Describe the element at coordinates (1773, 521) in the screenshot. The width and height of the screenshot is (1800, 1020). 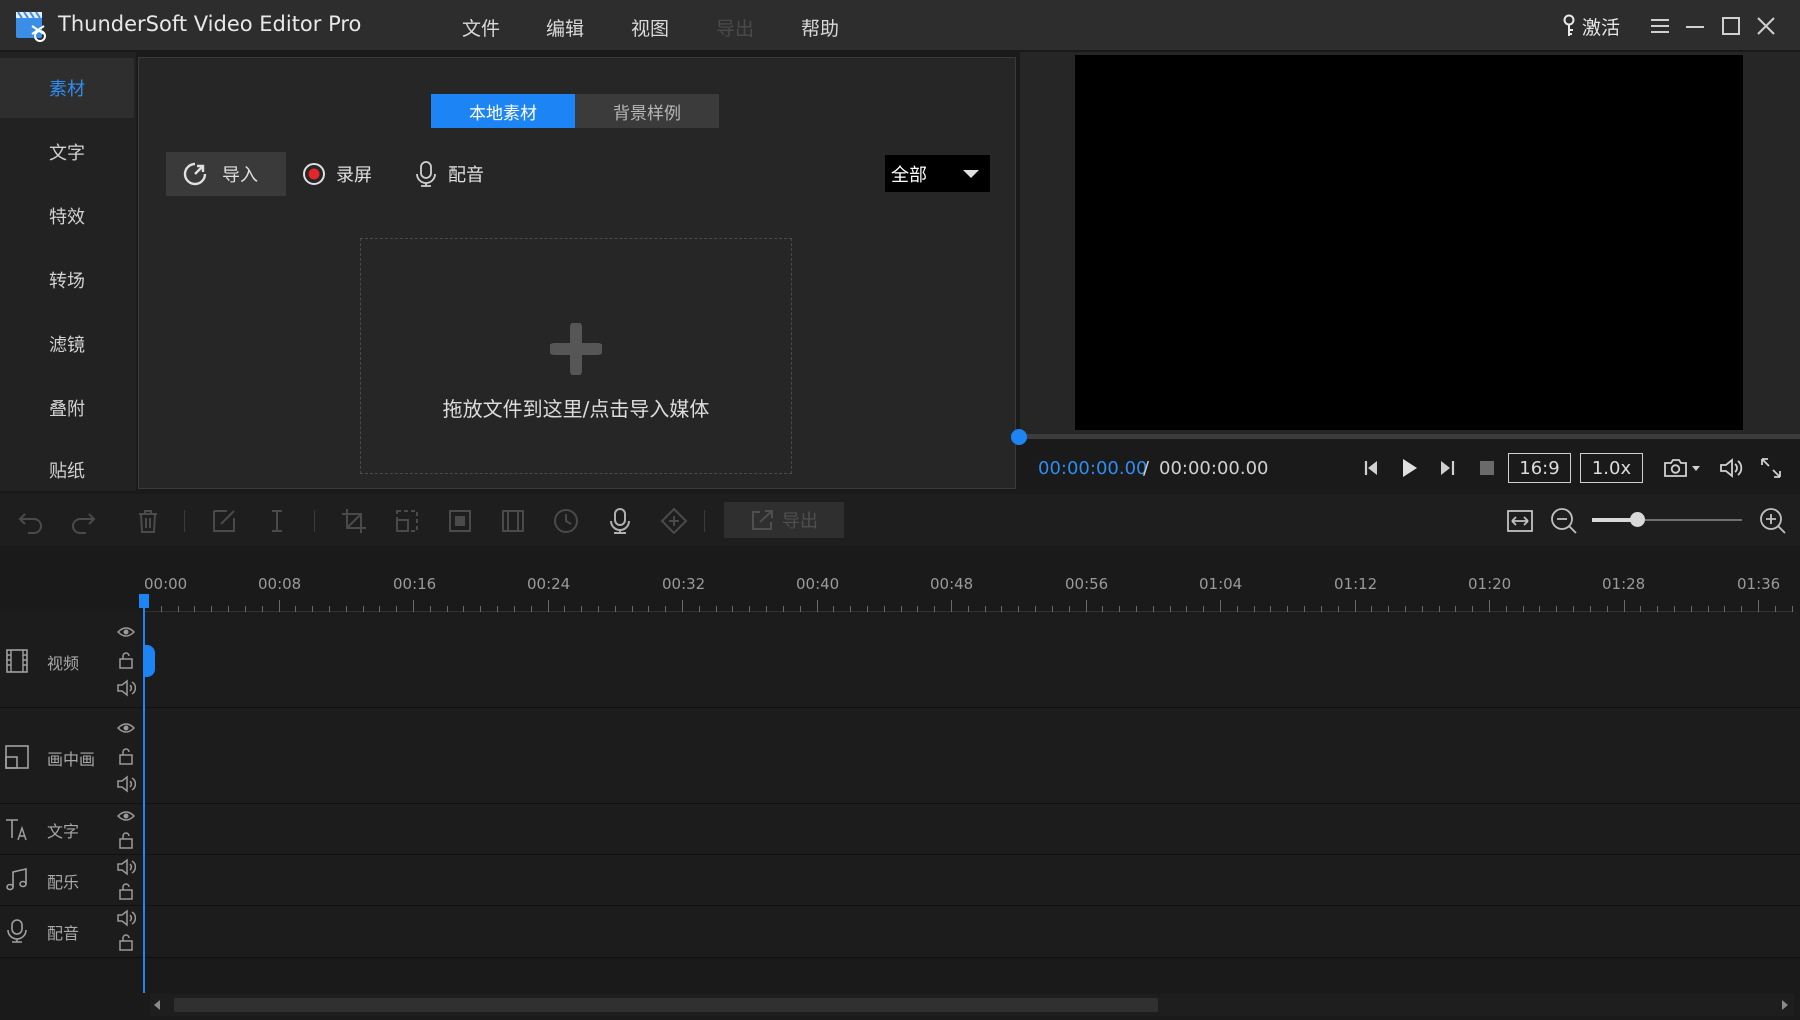
I see `zoom-in-icon` at that location.